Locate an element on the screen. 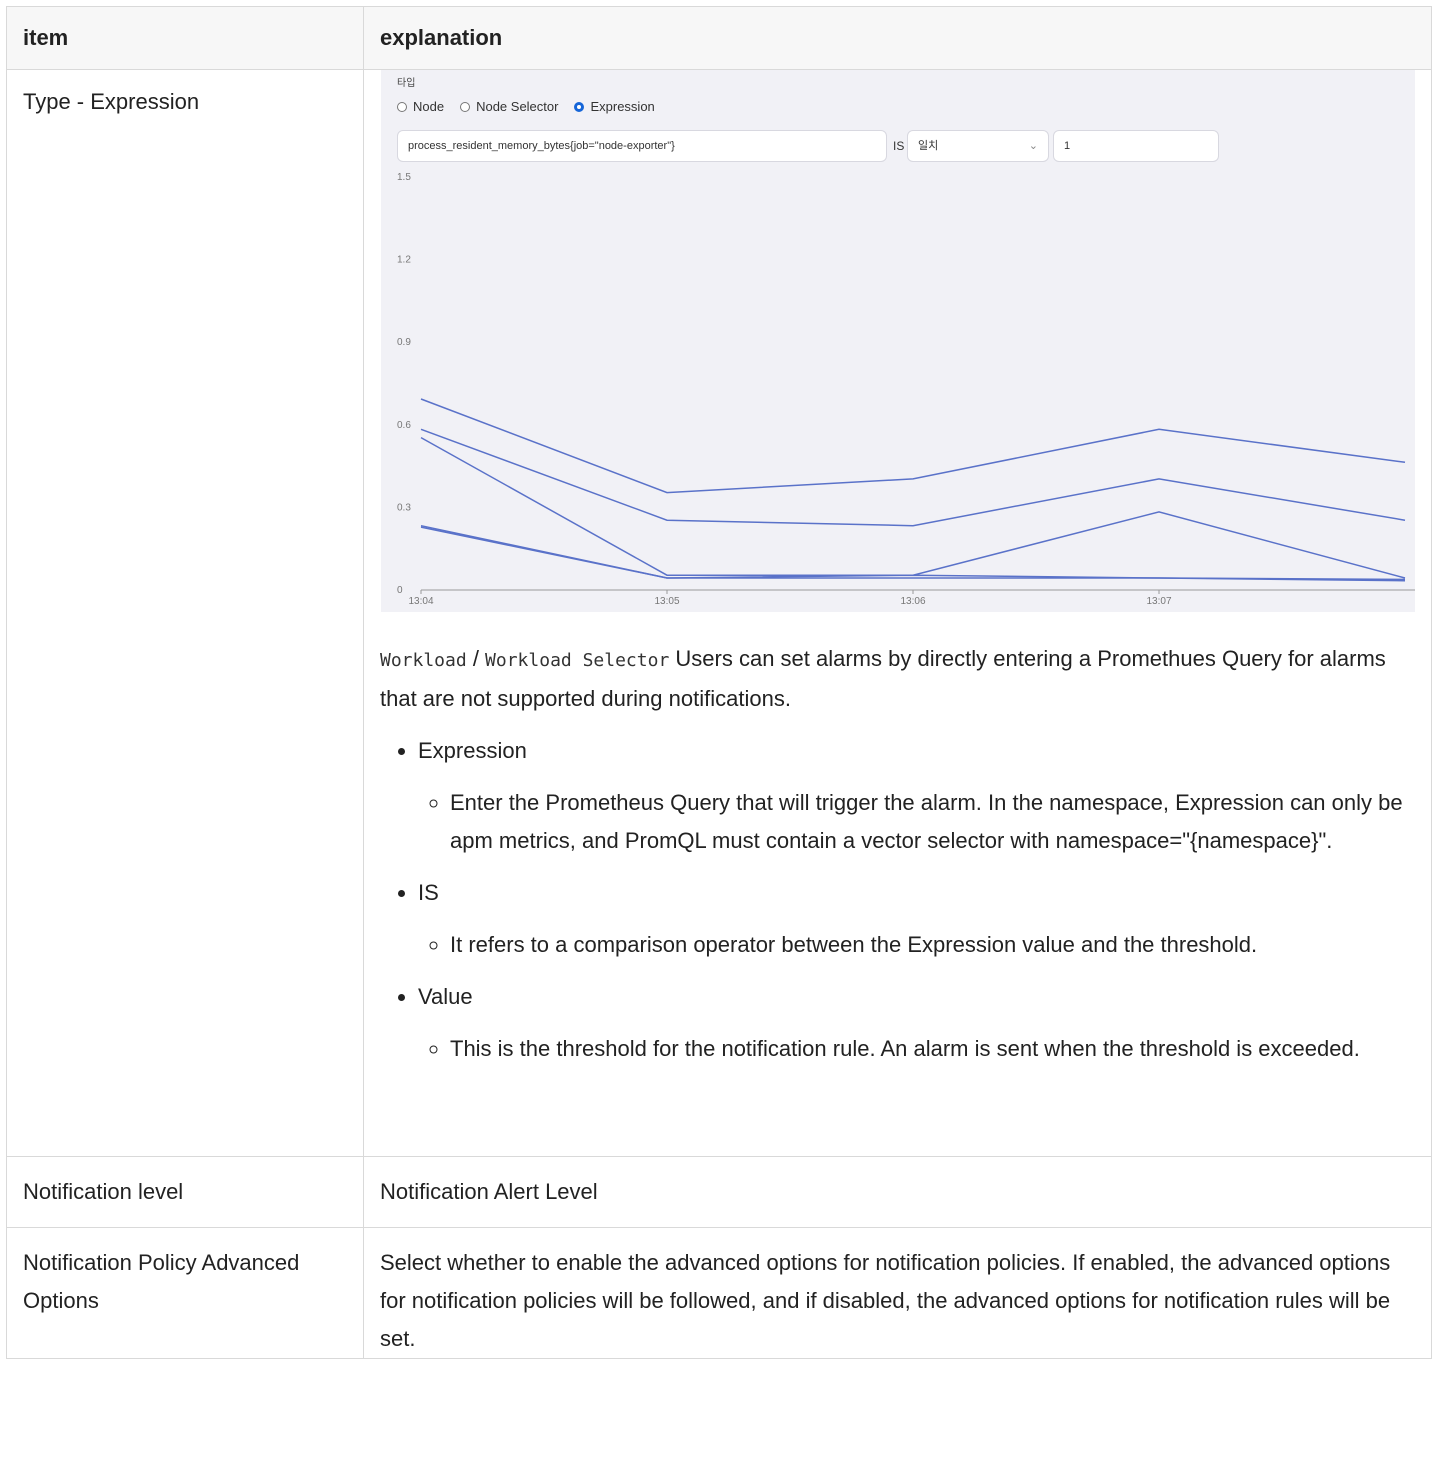 The width and height of the screenshot is (1437, 1466). header-item: item is located at coordinates (185, 38).